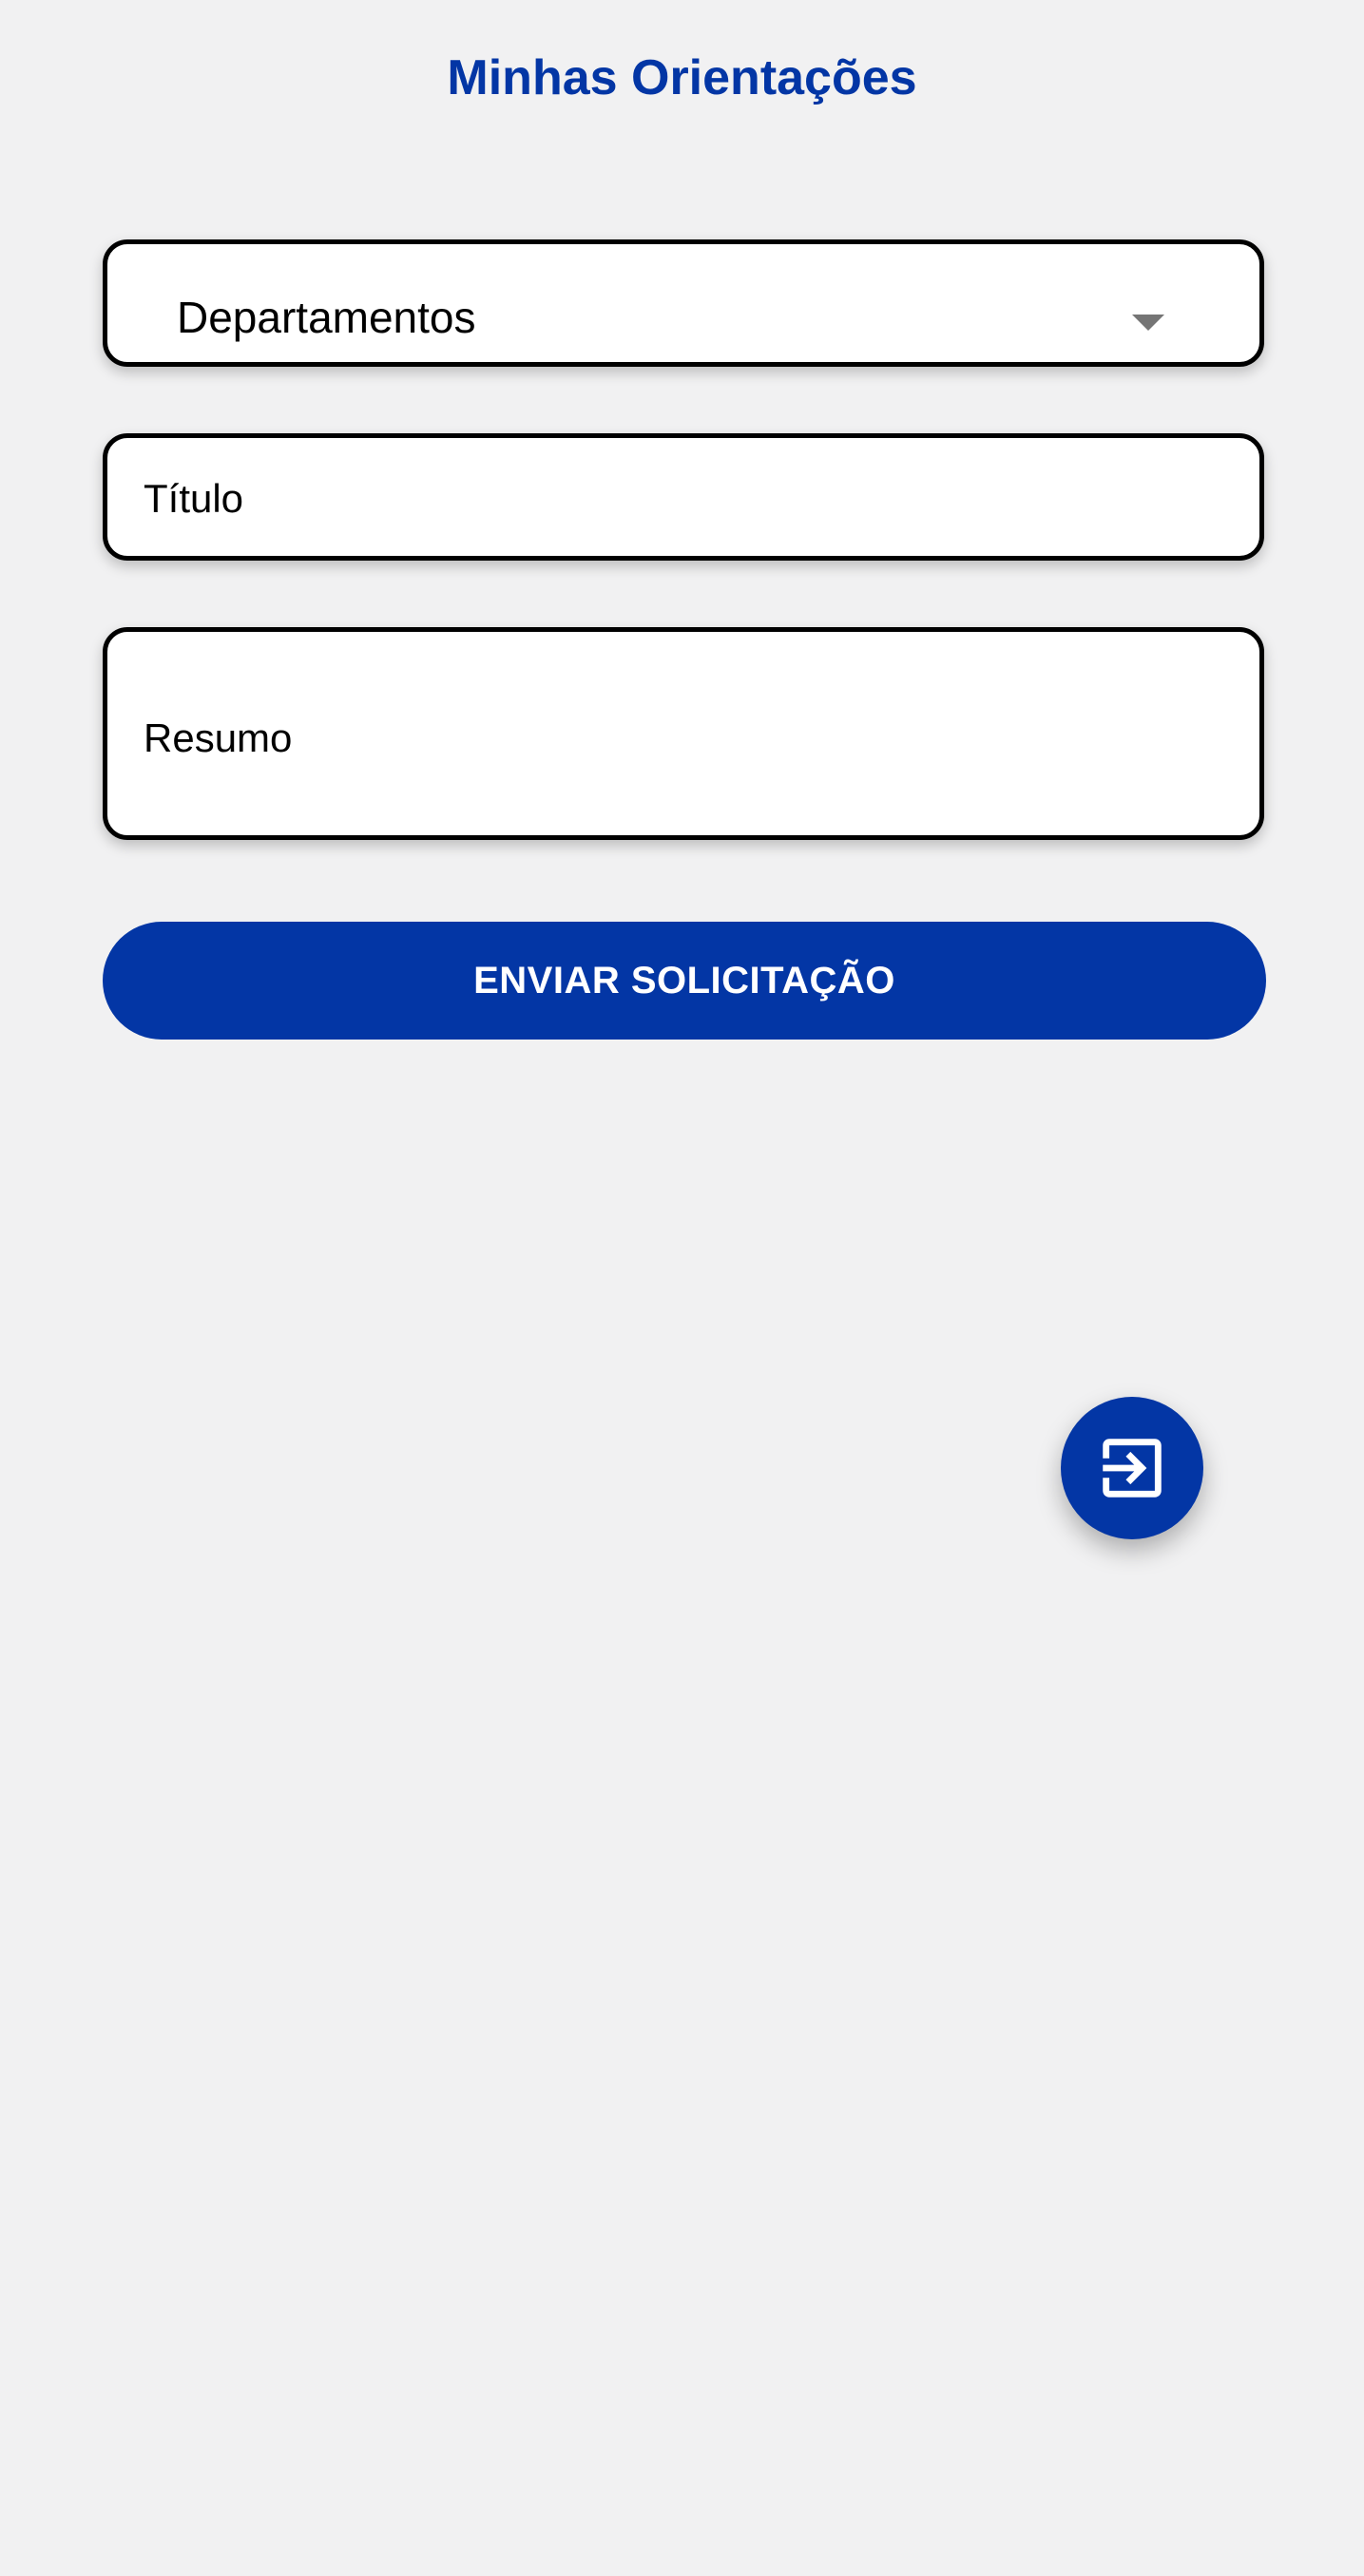 This screenshot has width=1364, height=2576. I want to click on summary-input, so click(683, 742).